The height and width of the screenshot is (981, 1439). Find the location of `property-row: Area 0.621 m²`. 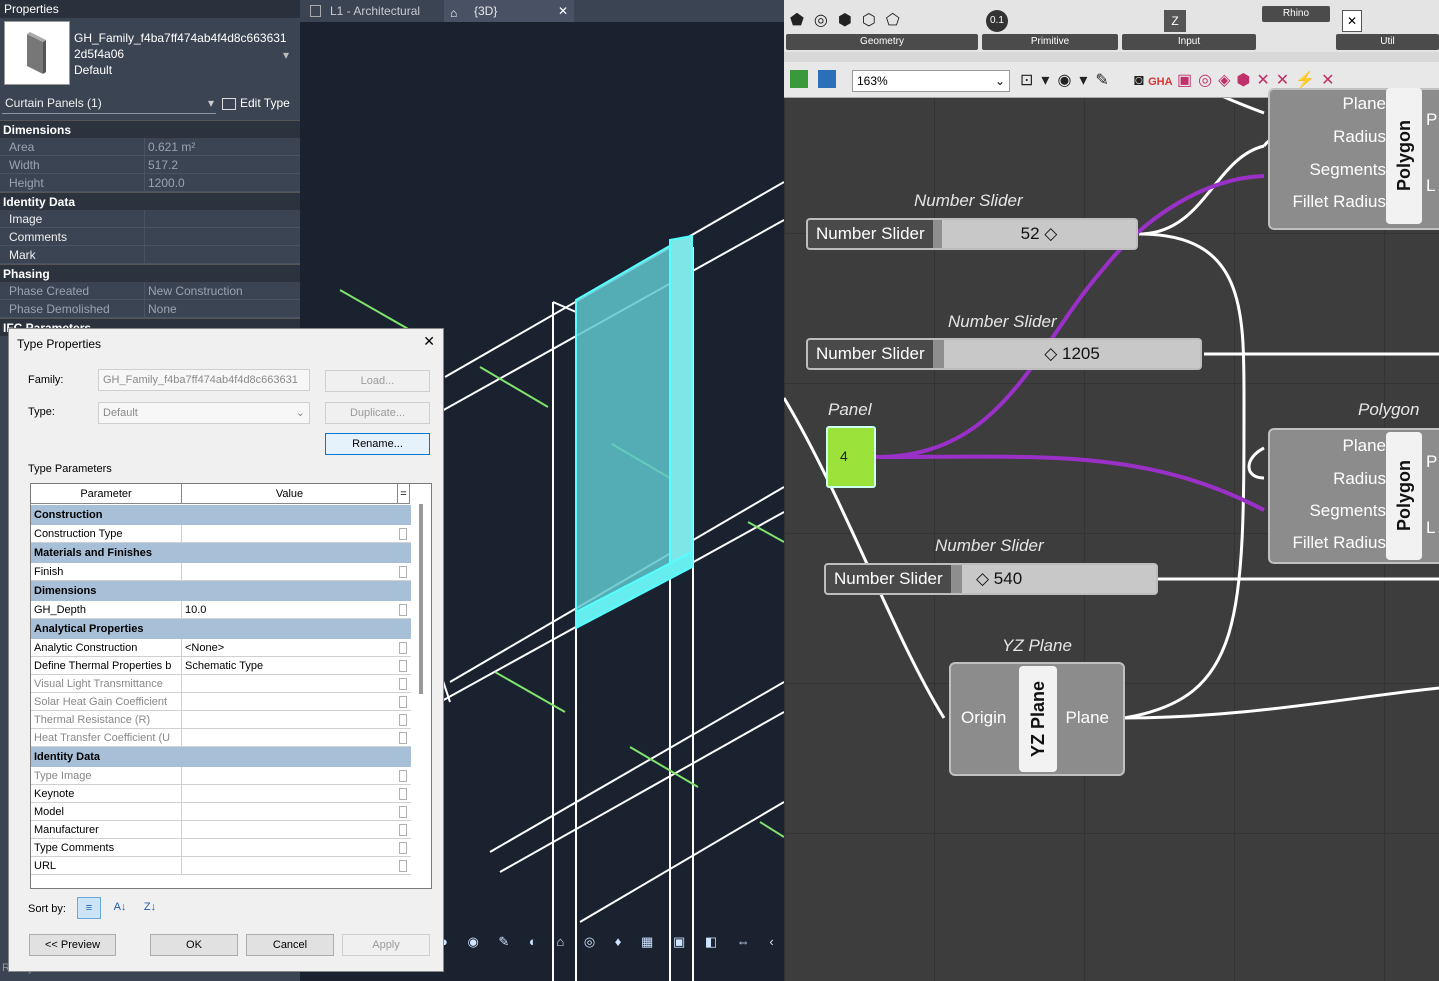

property-row: Area 0.621 m² is located at coordinates (150, 147).